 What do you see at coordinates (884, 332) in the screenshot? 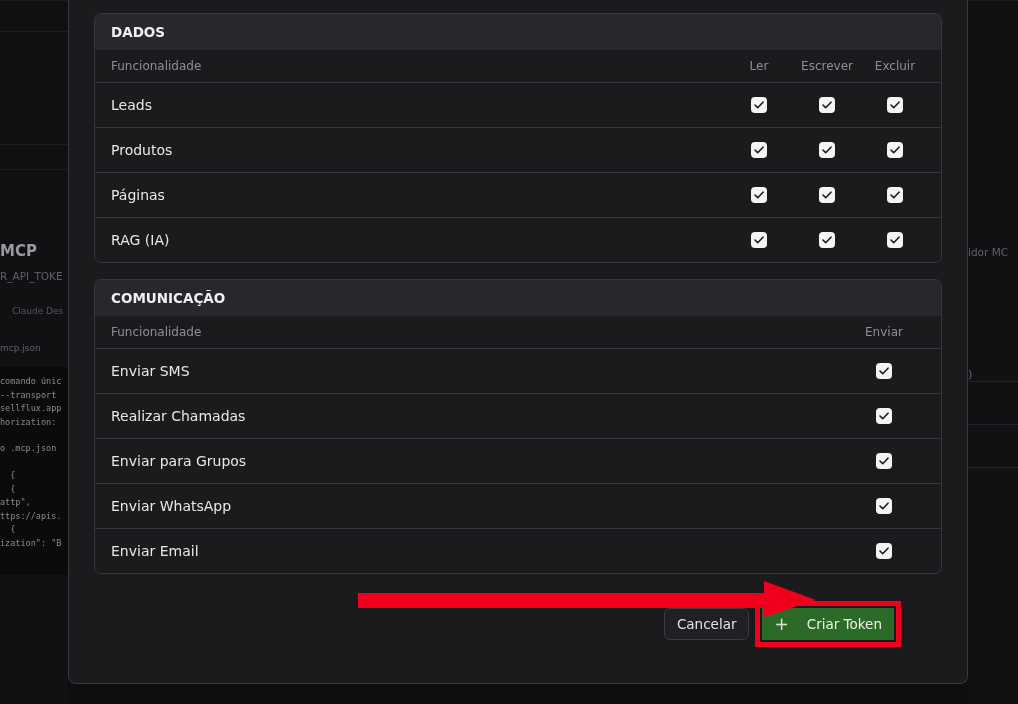
I see `column-header: Enviar` at bounding box center [884, 332].